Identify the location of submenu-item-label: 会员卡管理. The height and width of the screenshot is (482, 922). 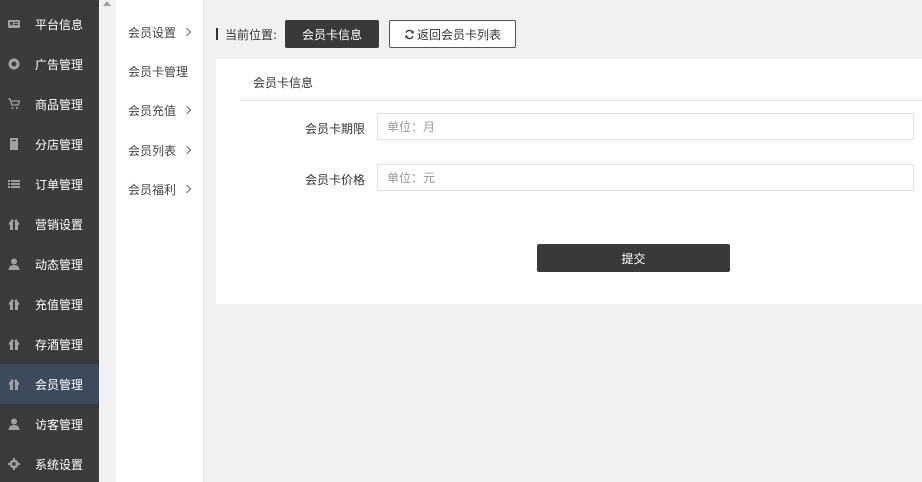
(158, 71).